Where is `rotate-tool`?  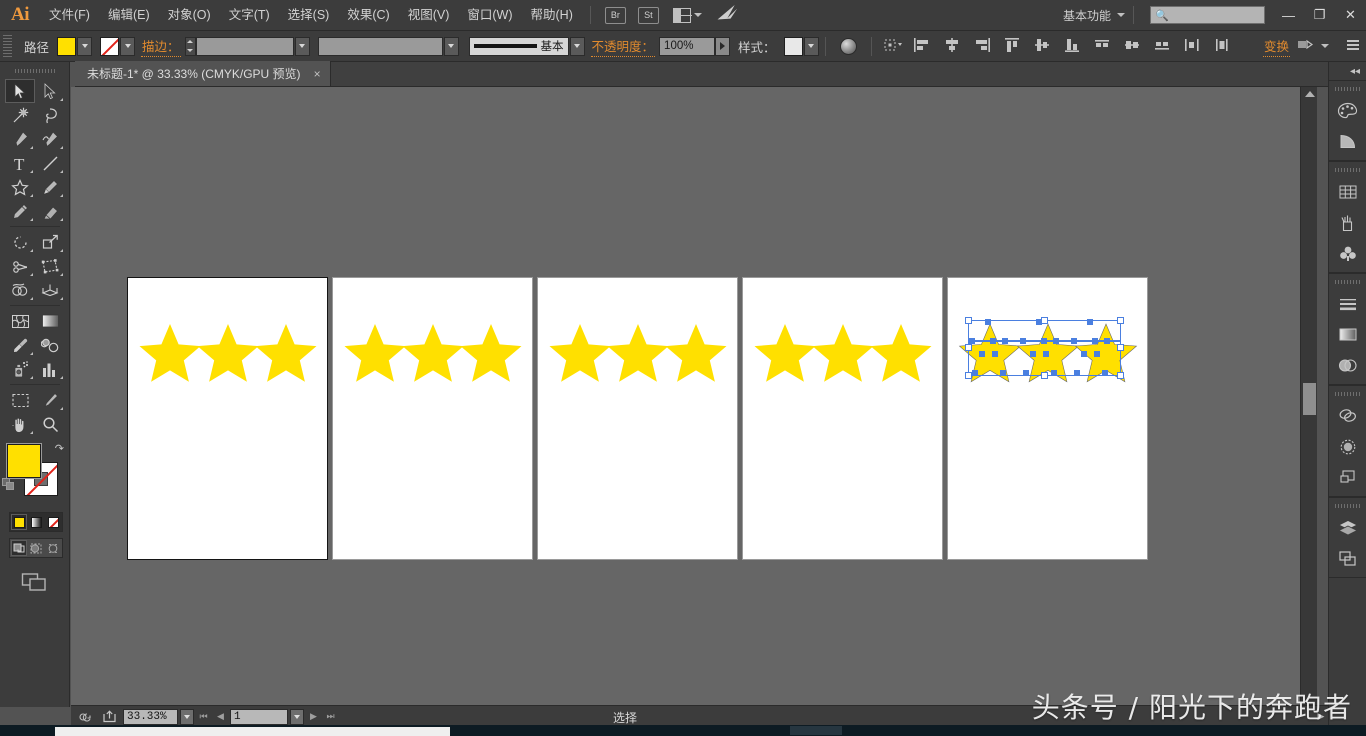 rotate-tool is located at coordinates (20, 242).